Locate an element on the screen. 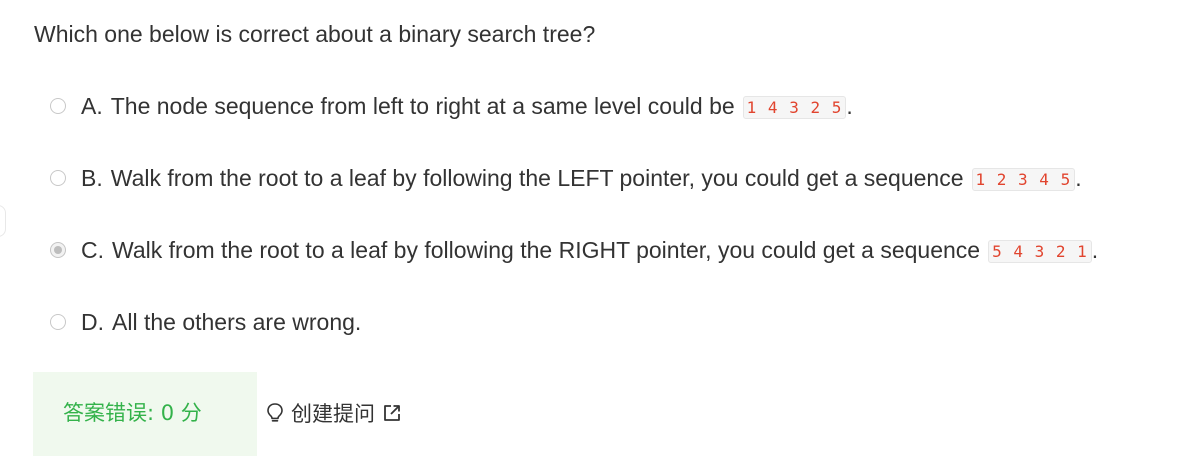 Image resolution: width=1204 pixels, height=462 pixels. option-b-letter: B. is located at coordinates (92, 177).